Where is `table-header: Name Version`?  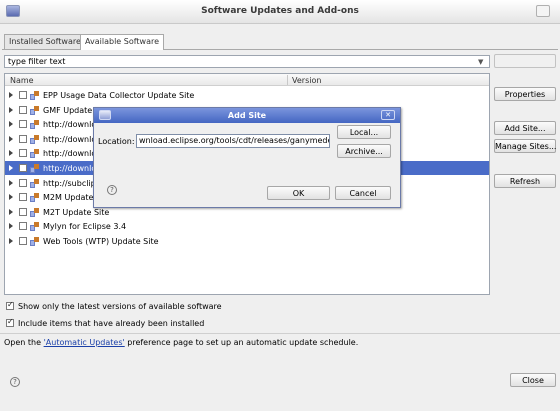 table-header: Name Version is located at coordinates (247, 80).